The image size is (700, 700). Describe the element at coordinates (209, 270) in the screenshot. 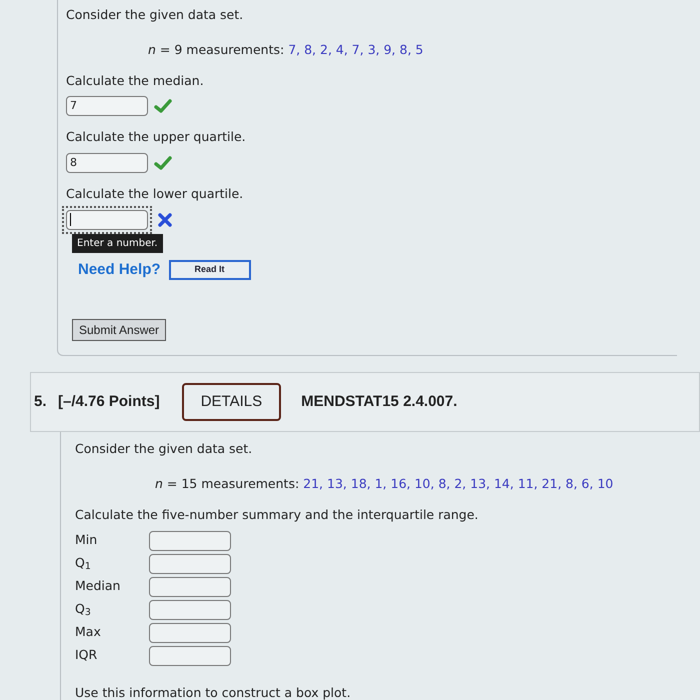

I see `read-it-button: Read It` at that location.